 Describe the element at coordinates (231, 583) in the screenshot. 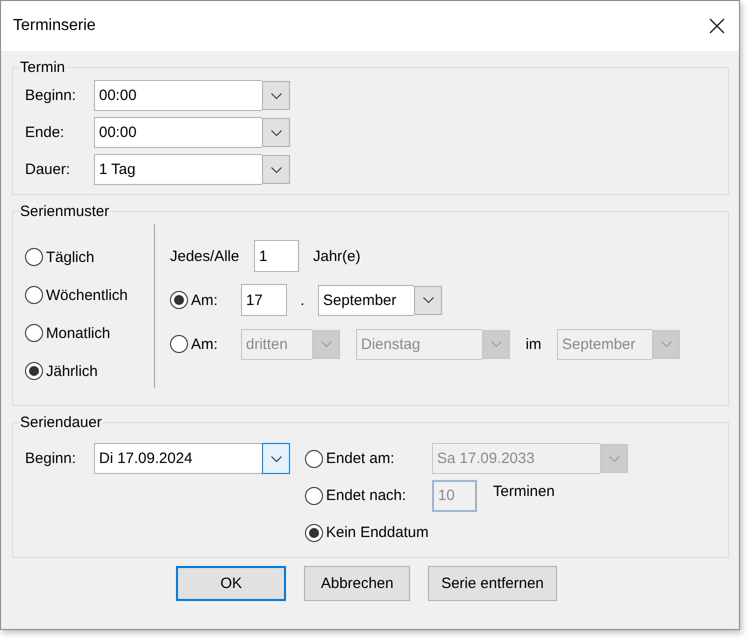

I see `dialog-button: OK` at that location.